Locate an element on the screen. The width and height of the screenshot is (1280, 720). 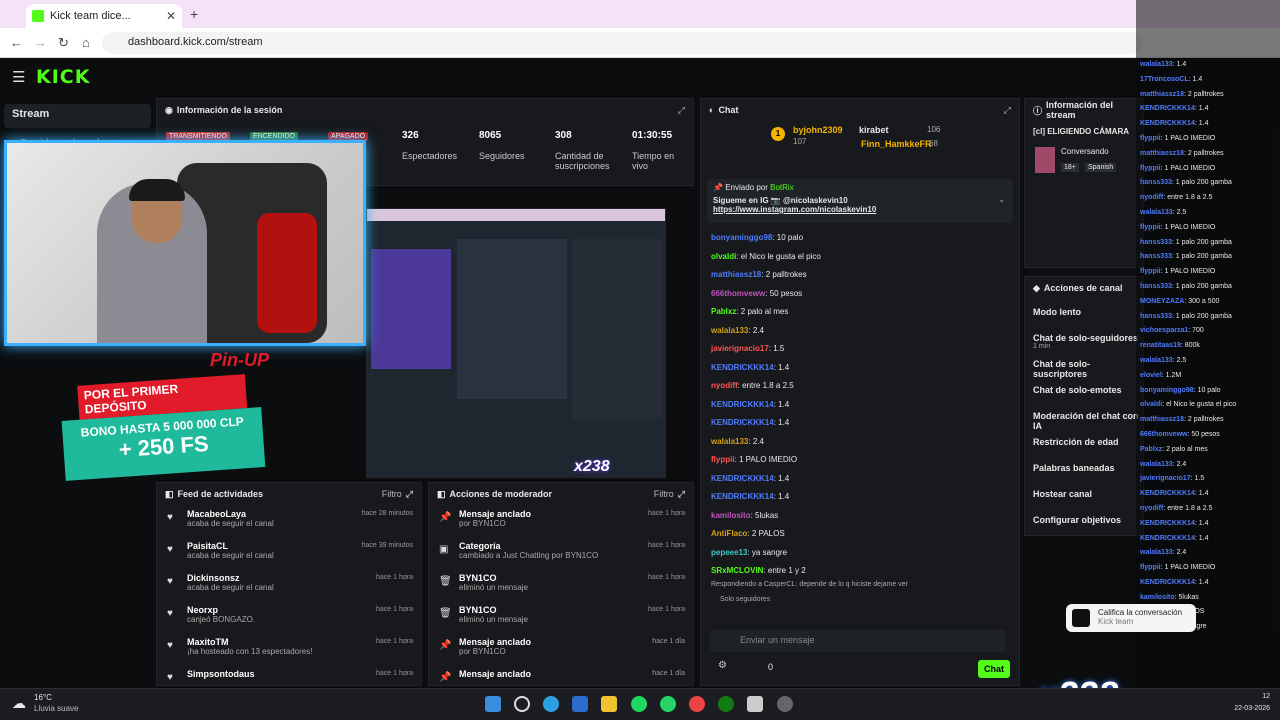
chat-message: matthiassz18: 2 palltrokes is located at coordinates (860, 275).